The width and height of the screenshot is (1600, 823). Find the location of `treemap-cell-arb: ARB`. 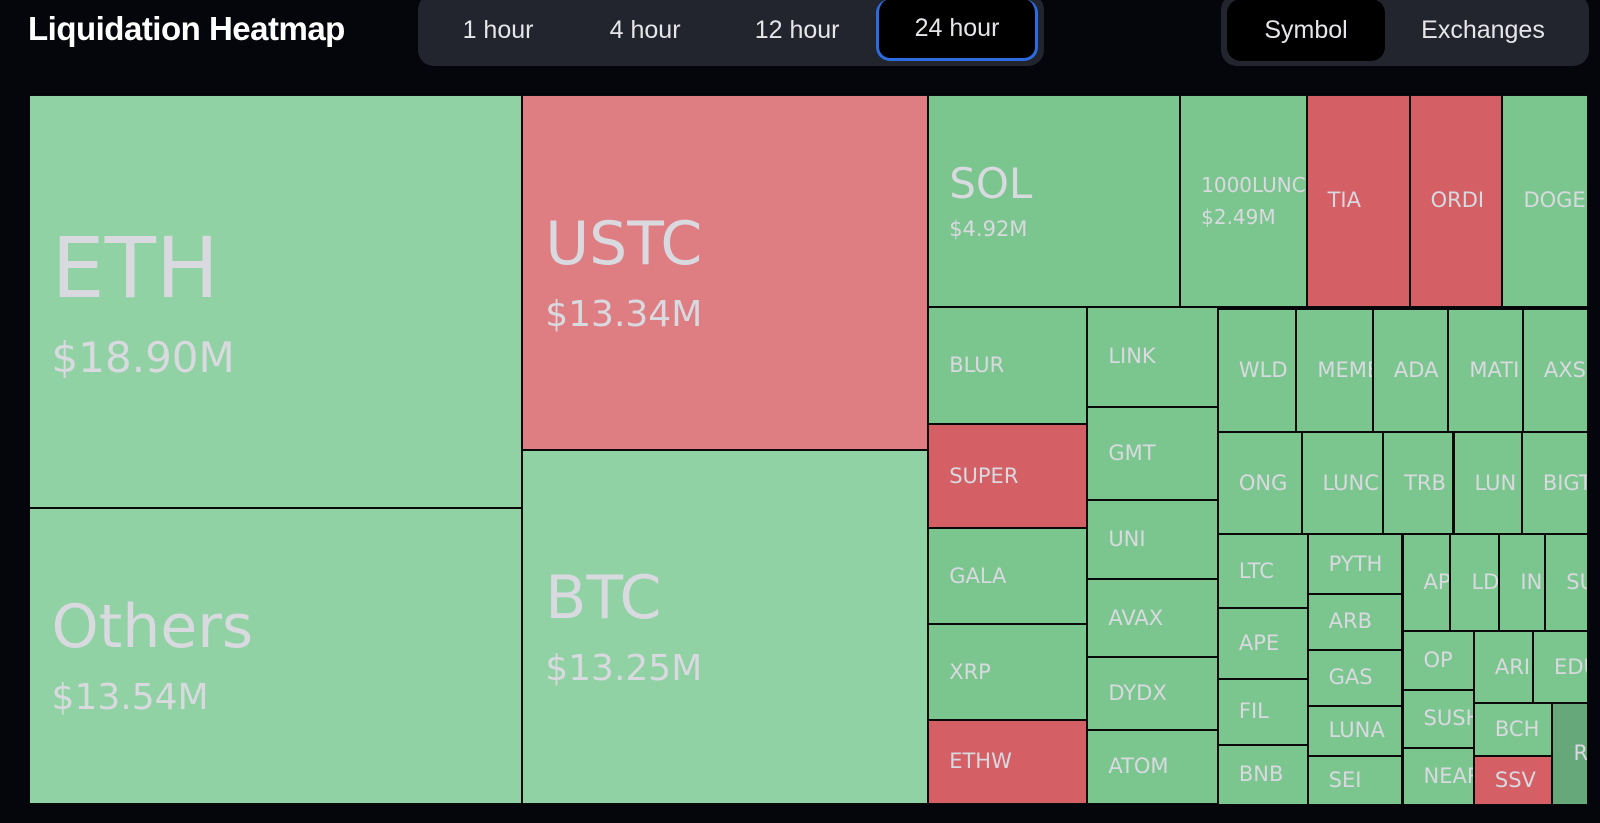

treemap-cell-arb: ARB is located at coordinates (1355, 621).